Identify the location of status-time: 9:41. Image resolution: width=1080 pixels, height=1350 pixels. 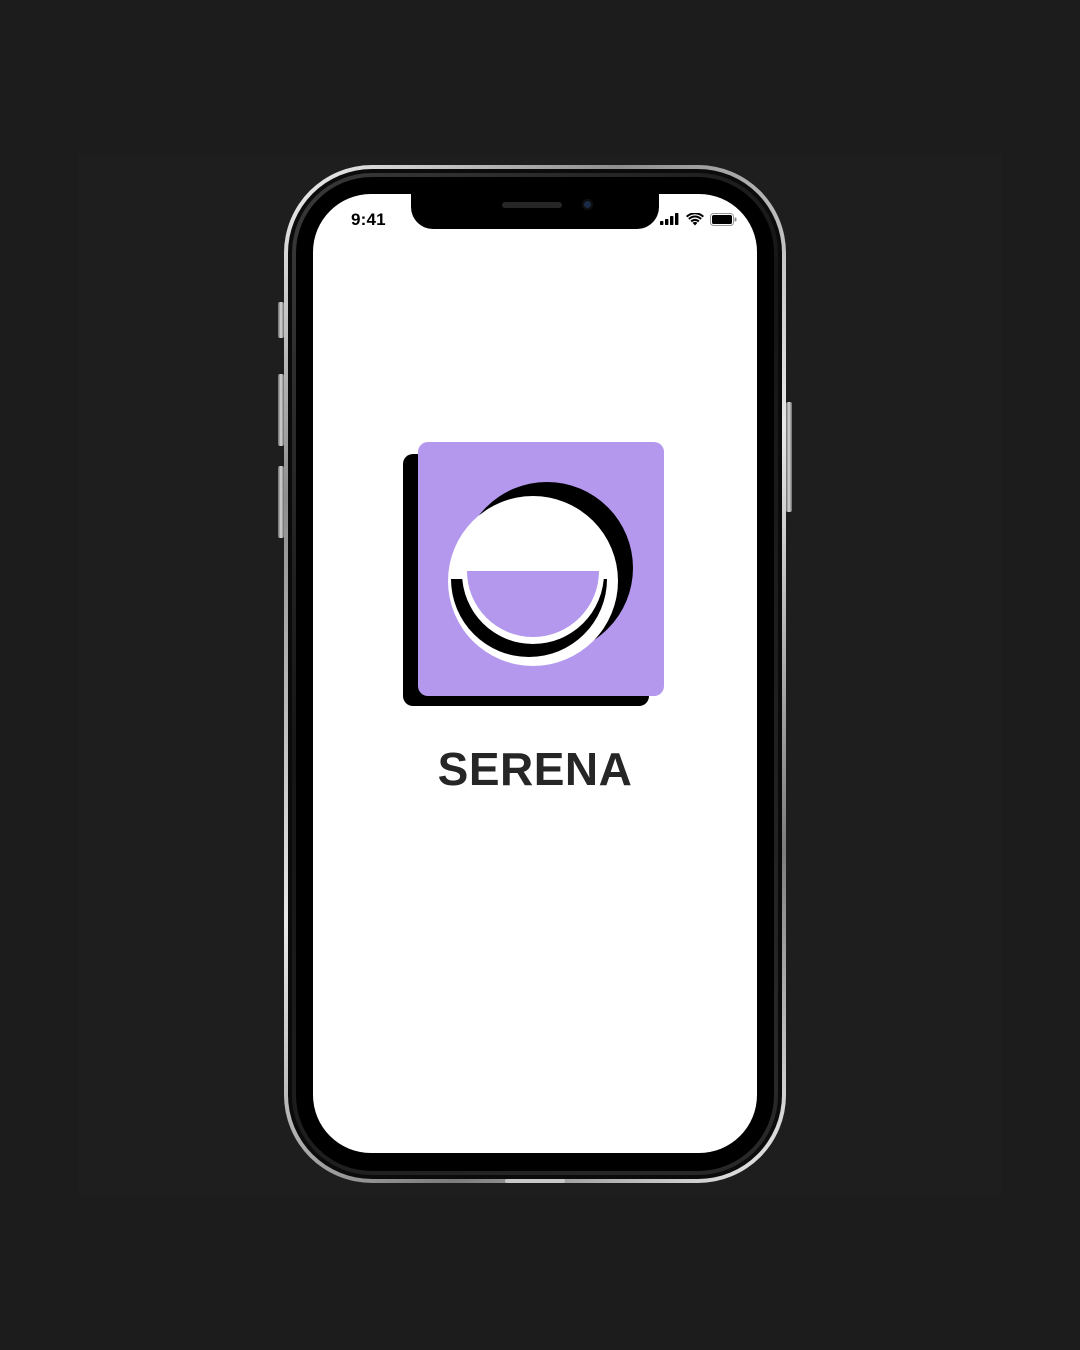
(368, 219).